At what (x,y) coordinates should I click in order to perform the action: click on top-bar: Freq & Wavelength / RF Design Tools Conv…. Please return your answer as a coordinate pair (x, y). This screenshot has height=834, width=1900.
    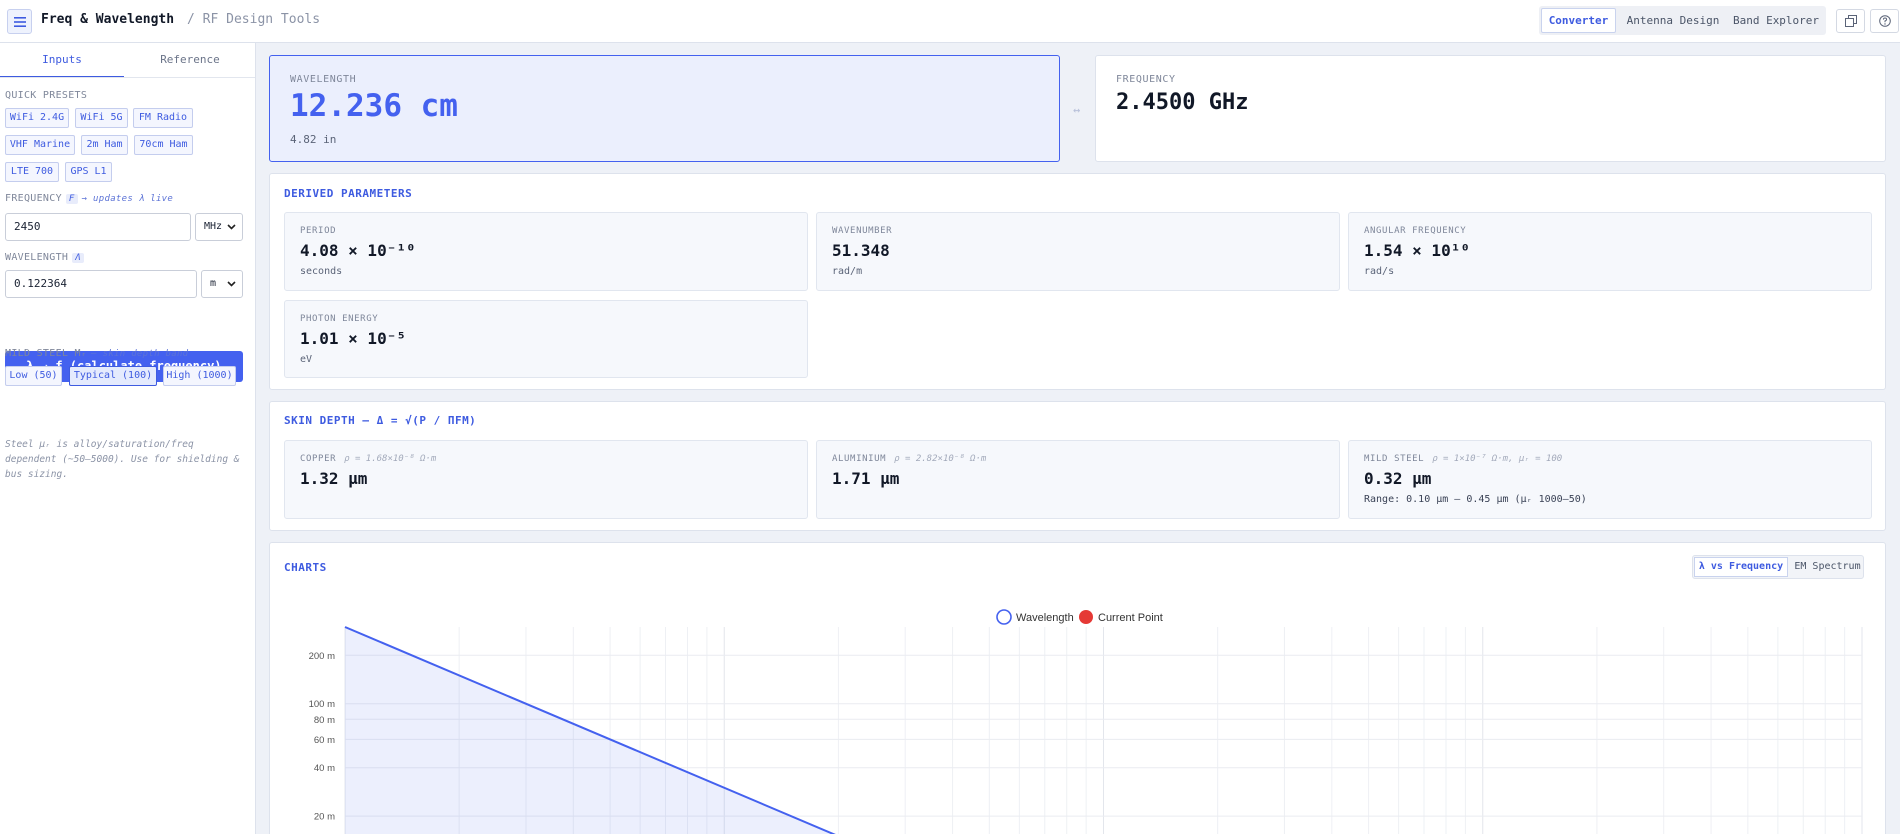
    Looking at the image, I should click on (950, 21).